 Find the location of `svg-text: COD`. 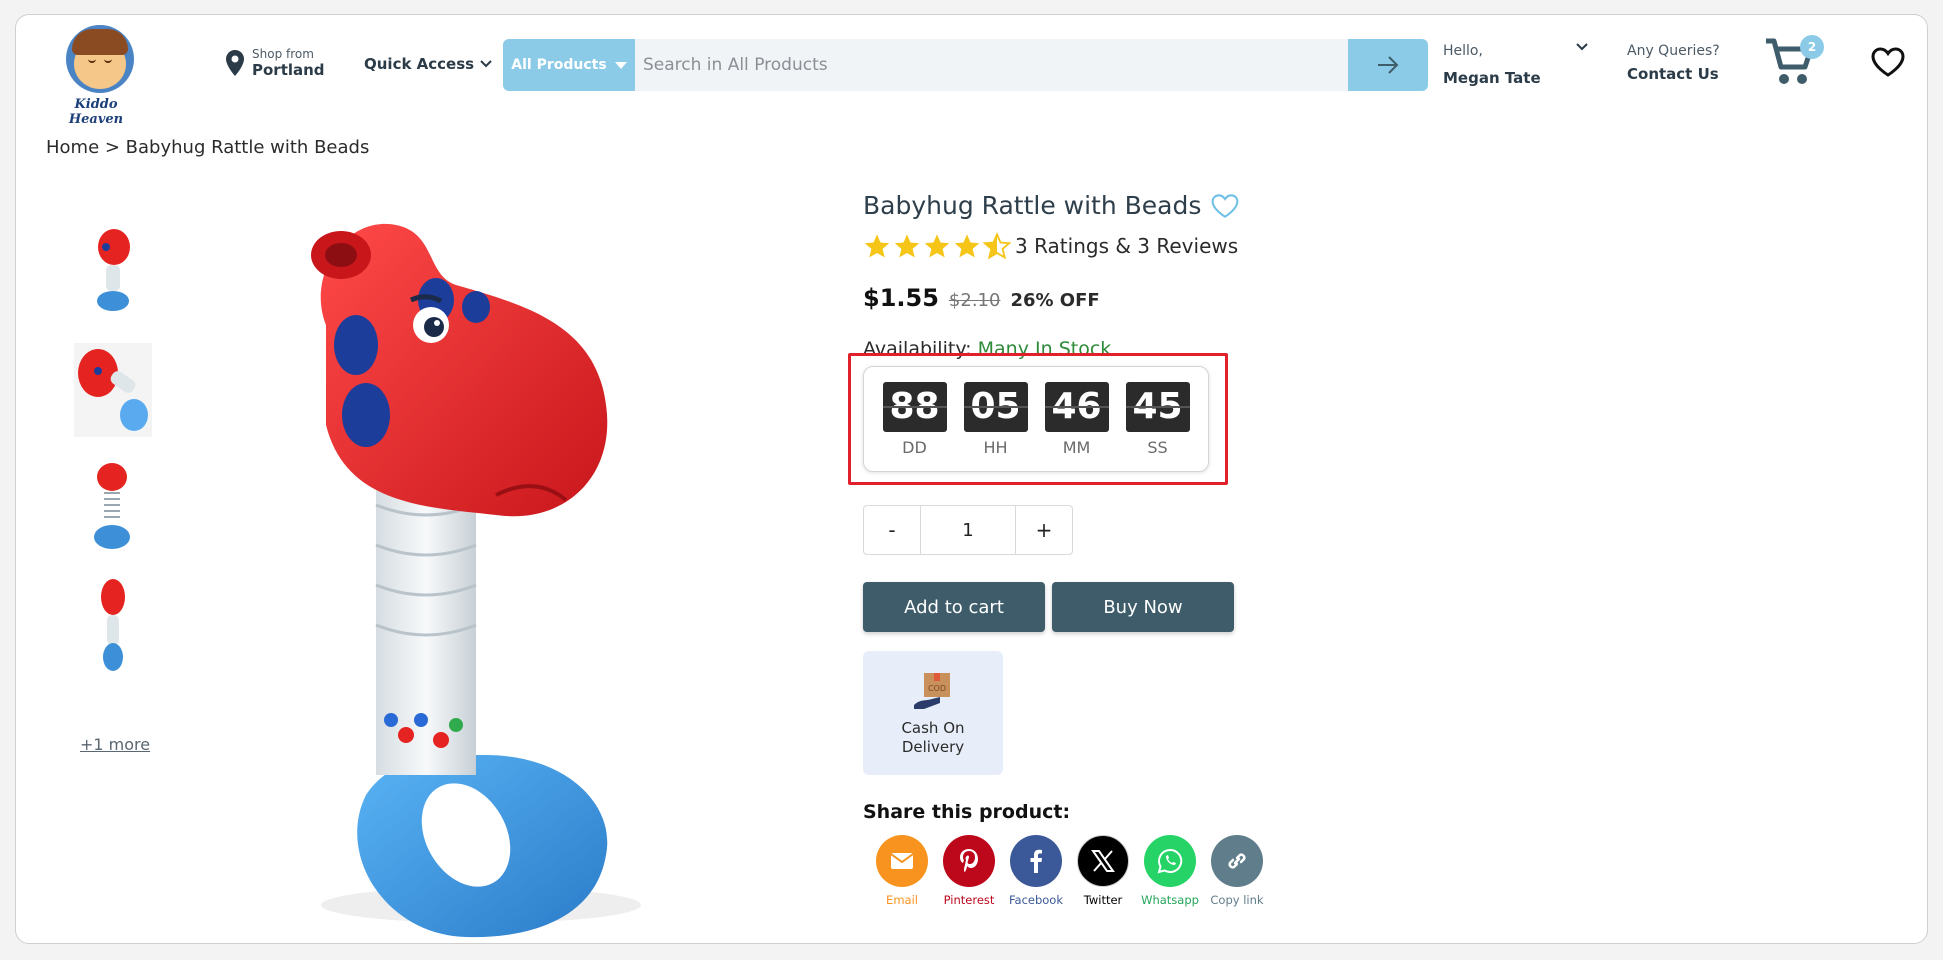

svg-text: COD is located at coordinates (937, 688).